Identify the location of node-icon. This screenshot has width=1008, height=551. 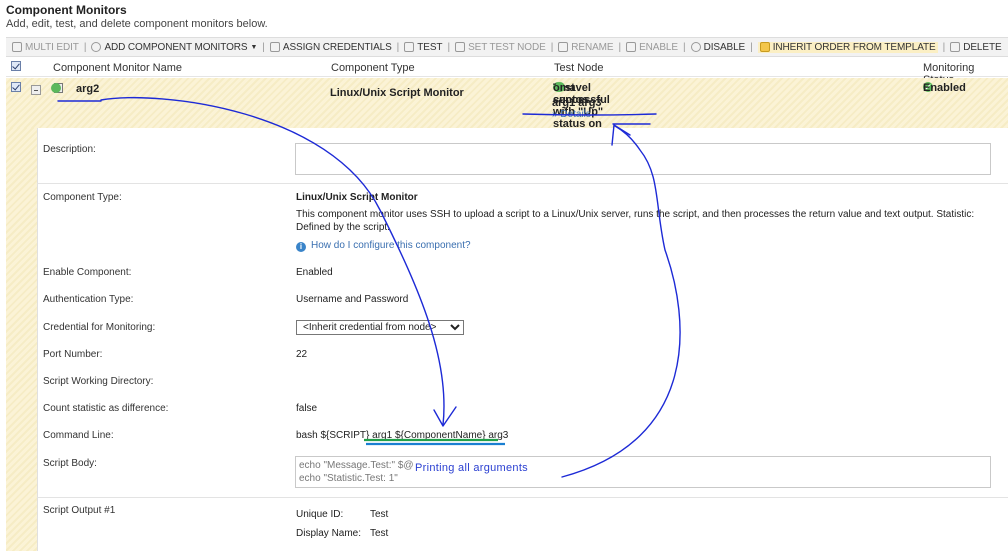
(460, 47).